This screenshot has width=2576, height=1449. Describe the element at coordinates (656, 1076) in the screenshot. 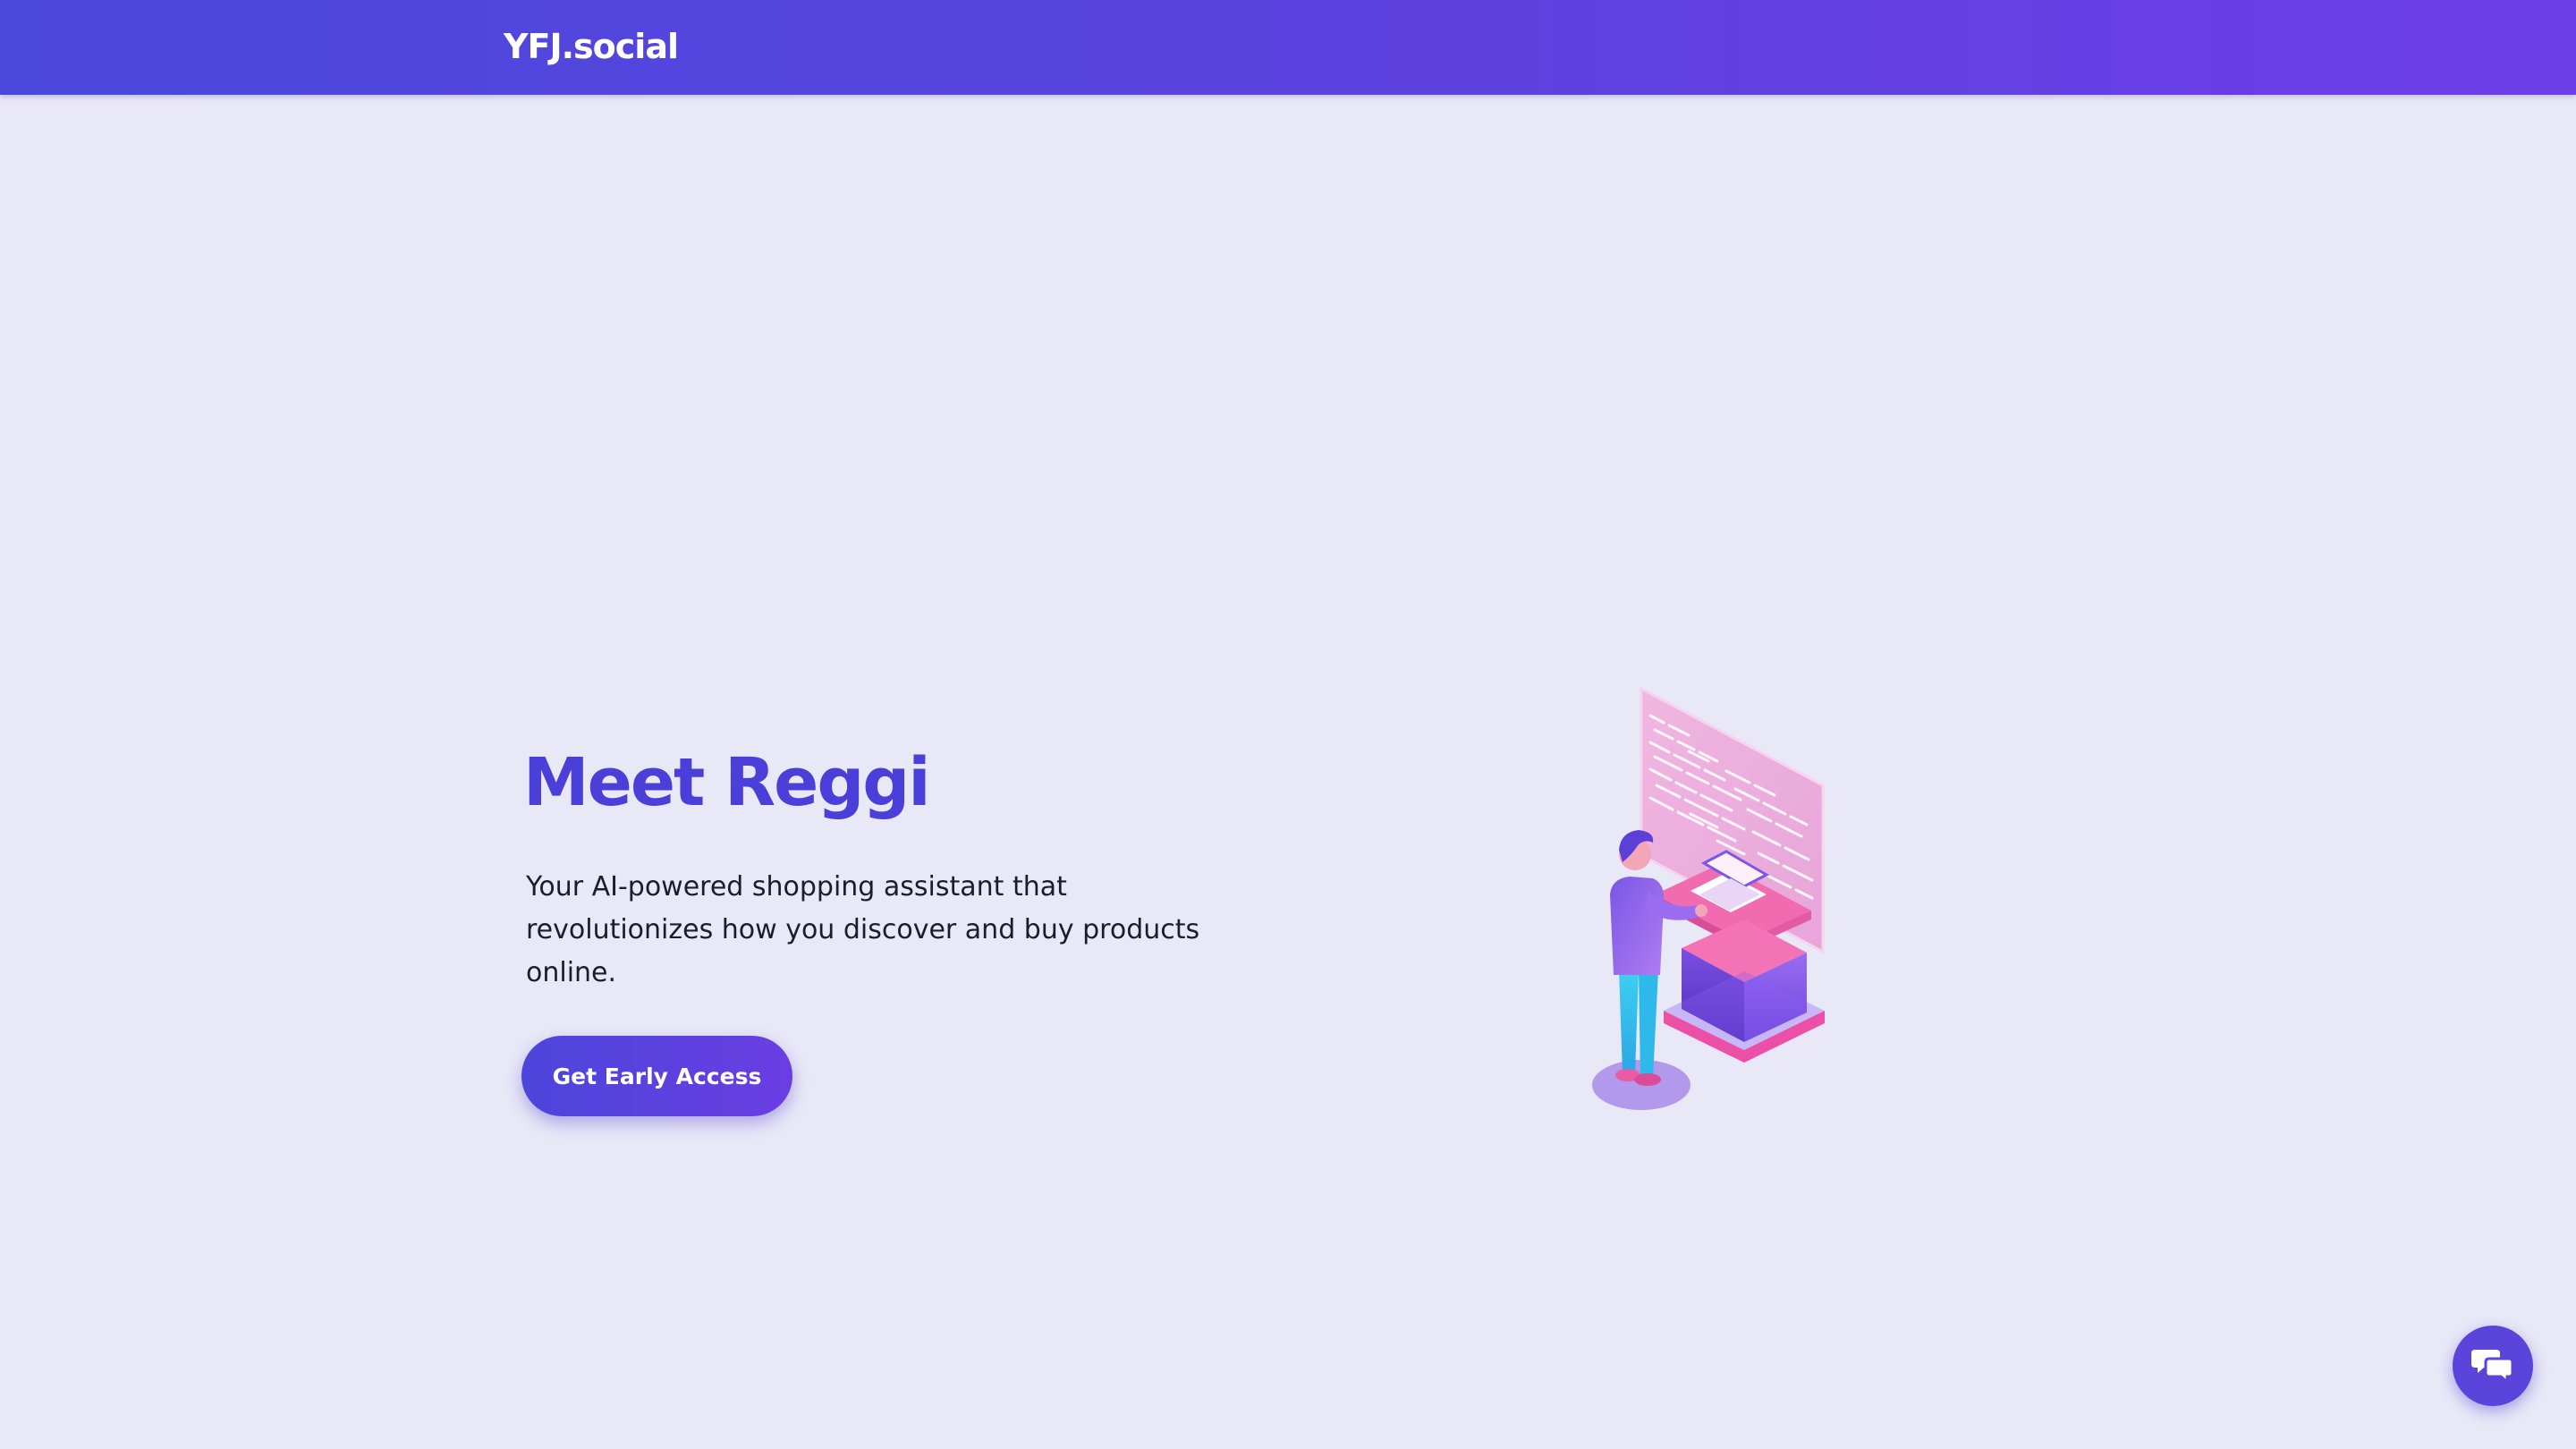

I see `get-early-access-button: Get Early Access` at that location.